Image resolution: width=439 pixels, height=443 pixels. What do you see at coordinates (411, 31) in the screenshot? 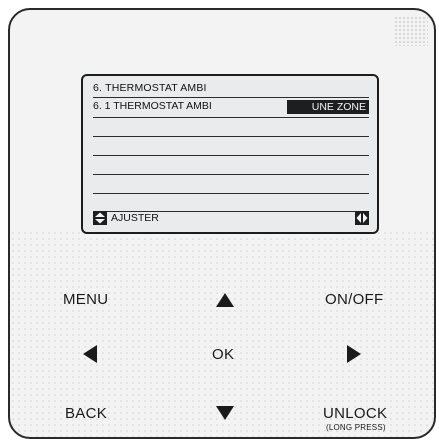
I see `speaker-grille` at bounding box center [411, 31].